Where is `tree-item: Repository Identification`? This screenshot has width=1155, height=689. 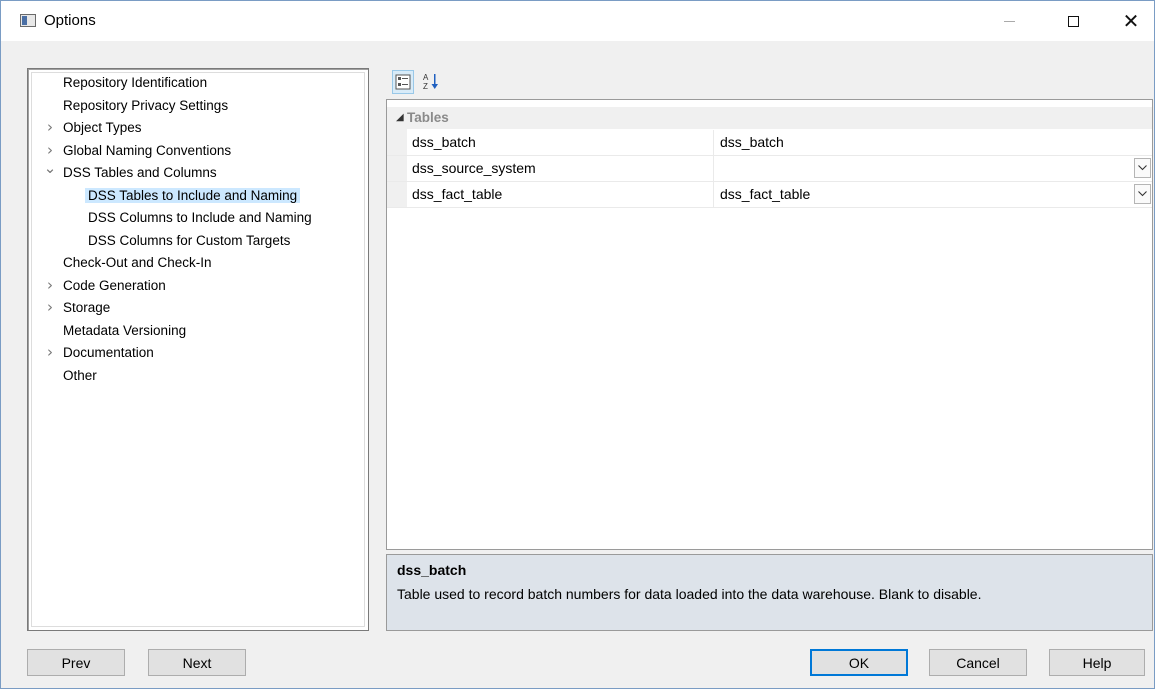
tree-item: Repository Identification is located at coordinates (135, 82).